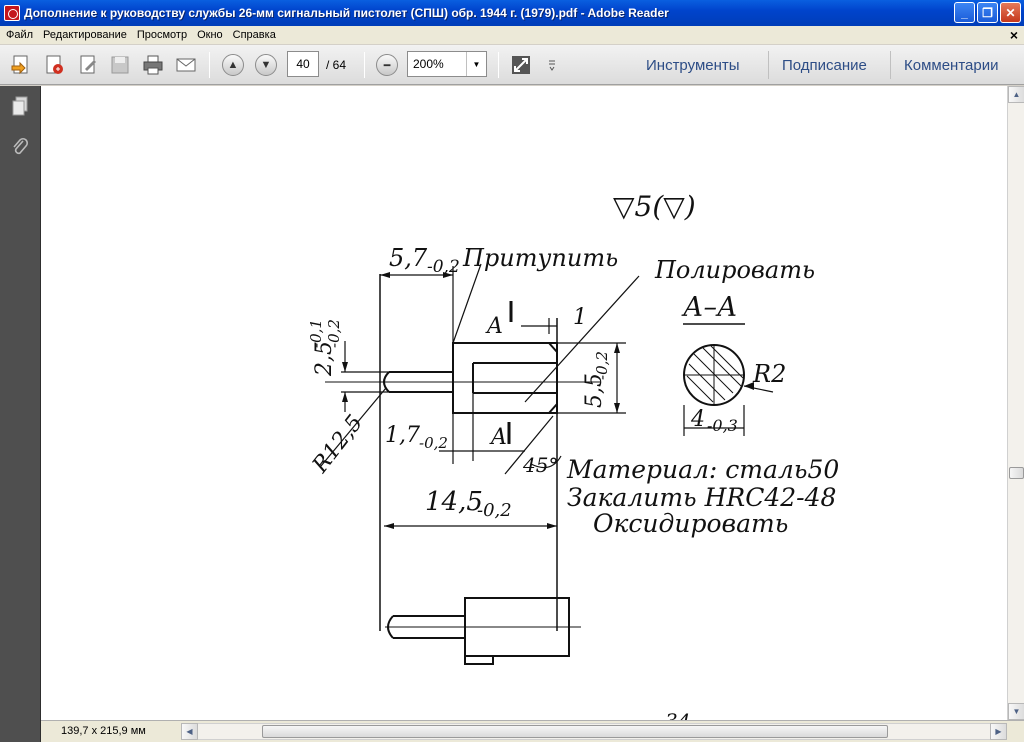  What do you see at coordinates (602, 365) in the screenshot?
I see `dim-height-tol: -0,2` at bounding box center [602, 365].